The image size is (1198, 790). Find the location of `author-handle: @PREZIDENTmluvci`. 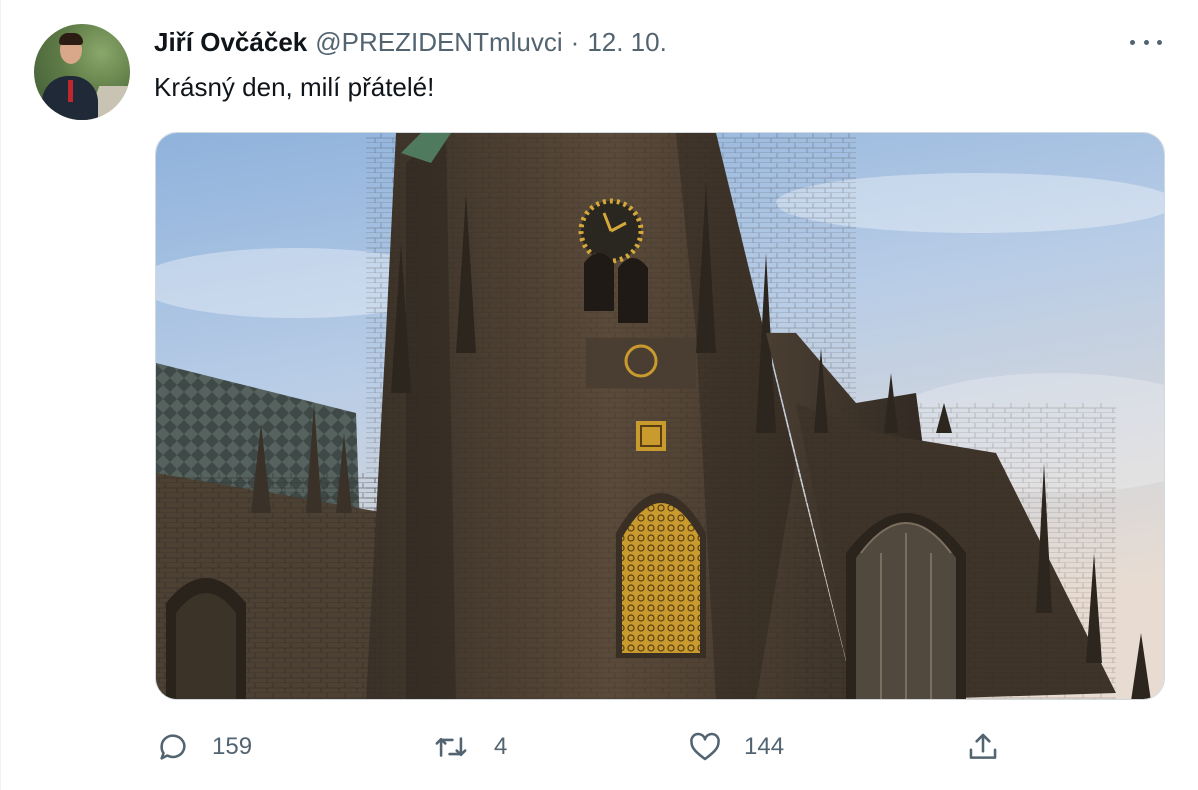

author-handle: @PREZIDENTmluvci is located at coordinates (438, 42).